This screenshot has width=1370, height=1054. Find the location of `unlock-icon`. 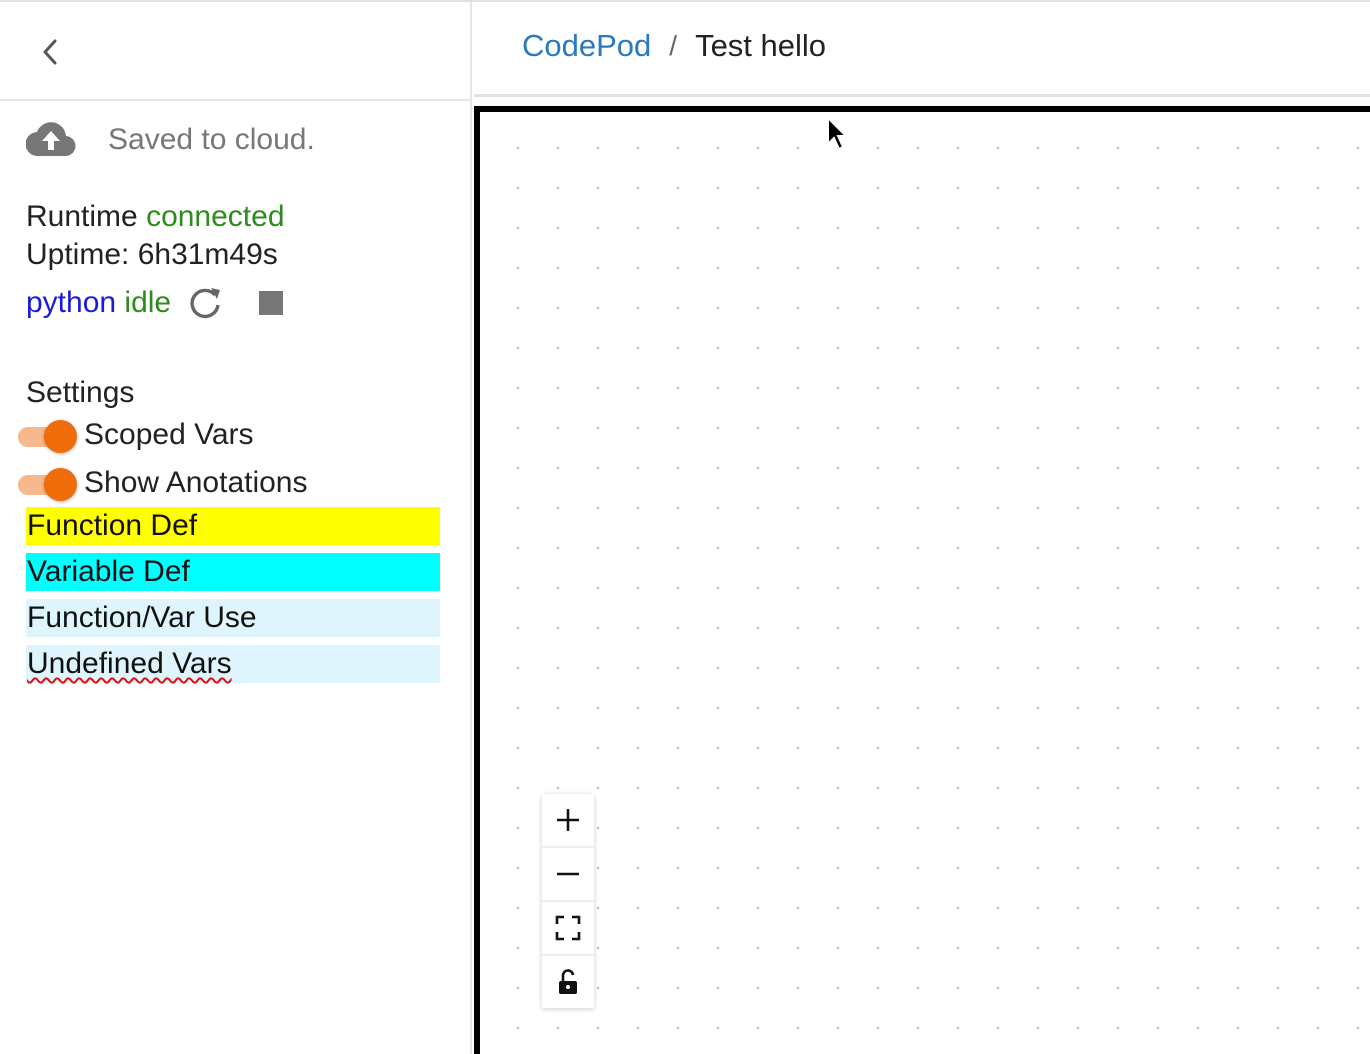

unlock-icon is located at coordinates (568, 981).